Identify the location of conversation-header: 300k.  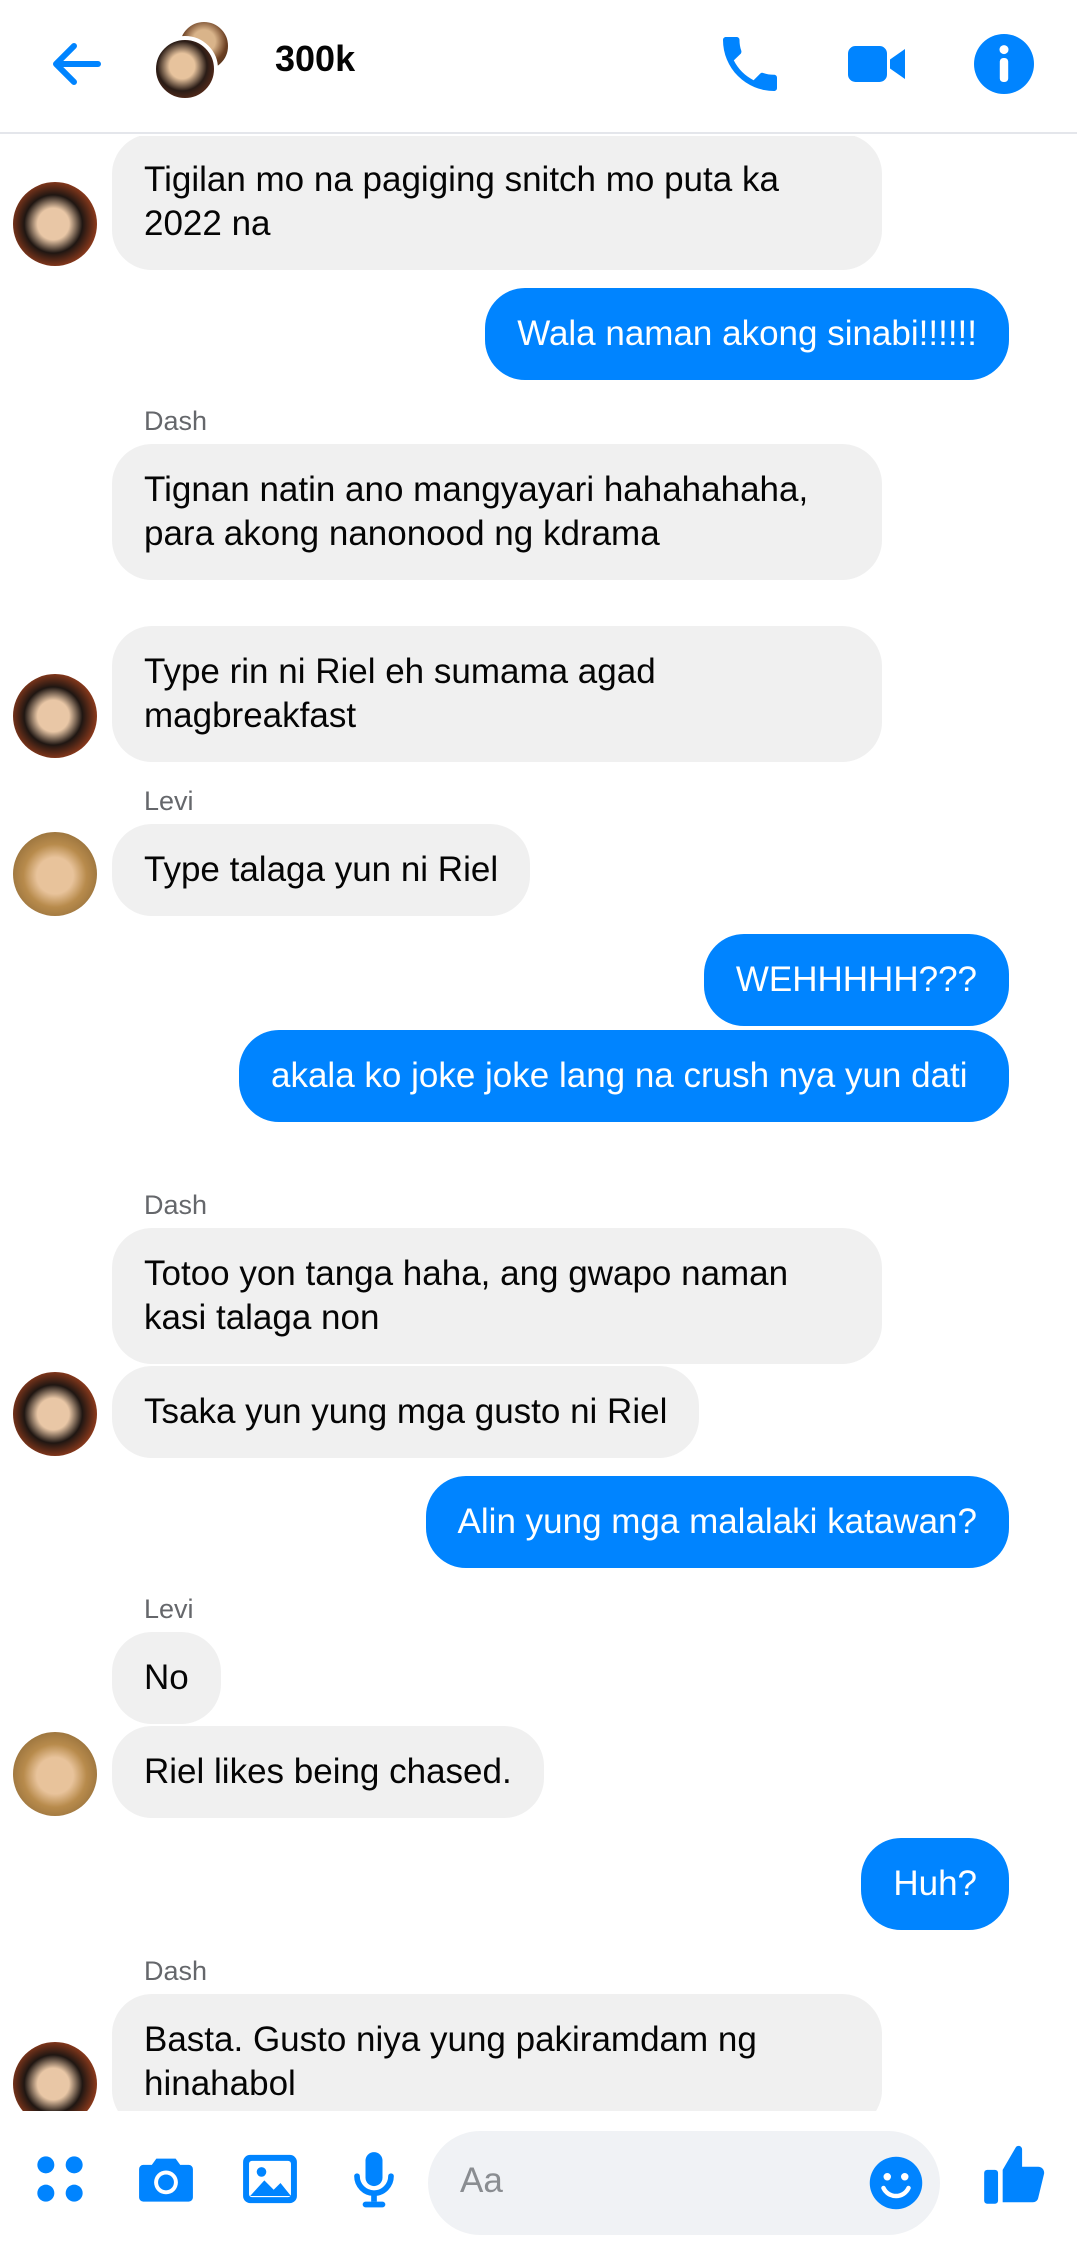
(538, 67).